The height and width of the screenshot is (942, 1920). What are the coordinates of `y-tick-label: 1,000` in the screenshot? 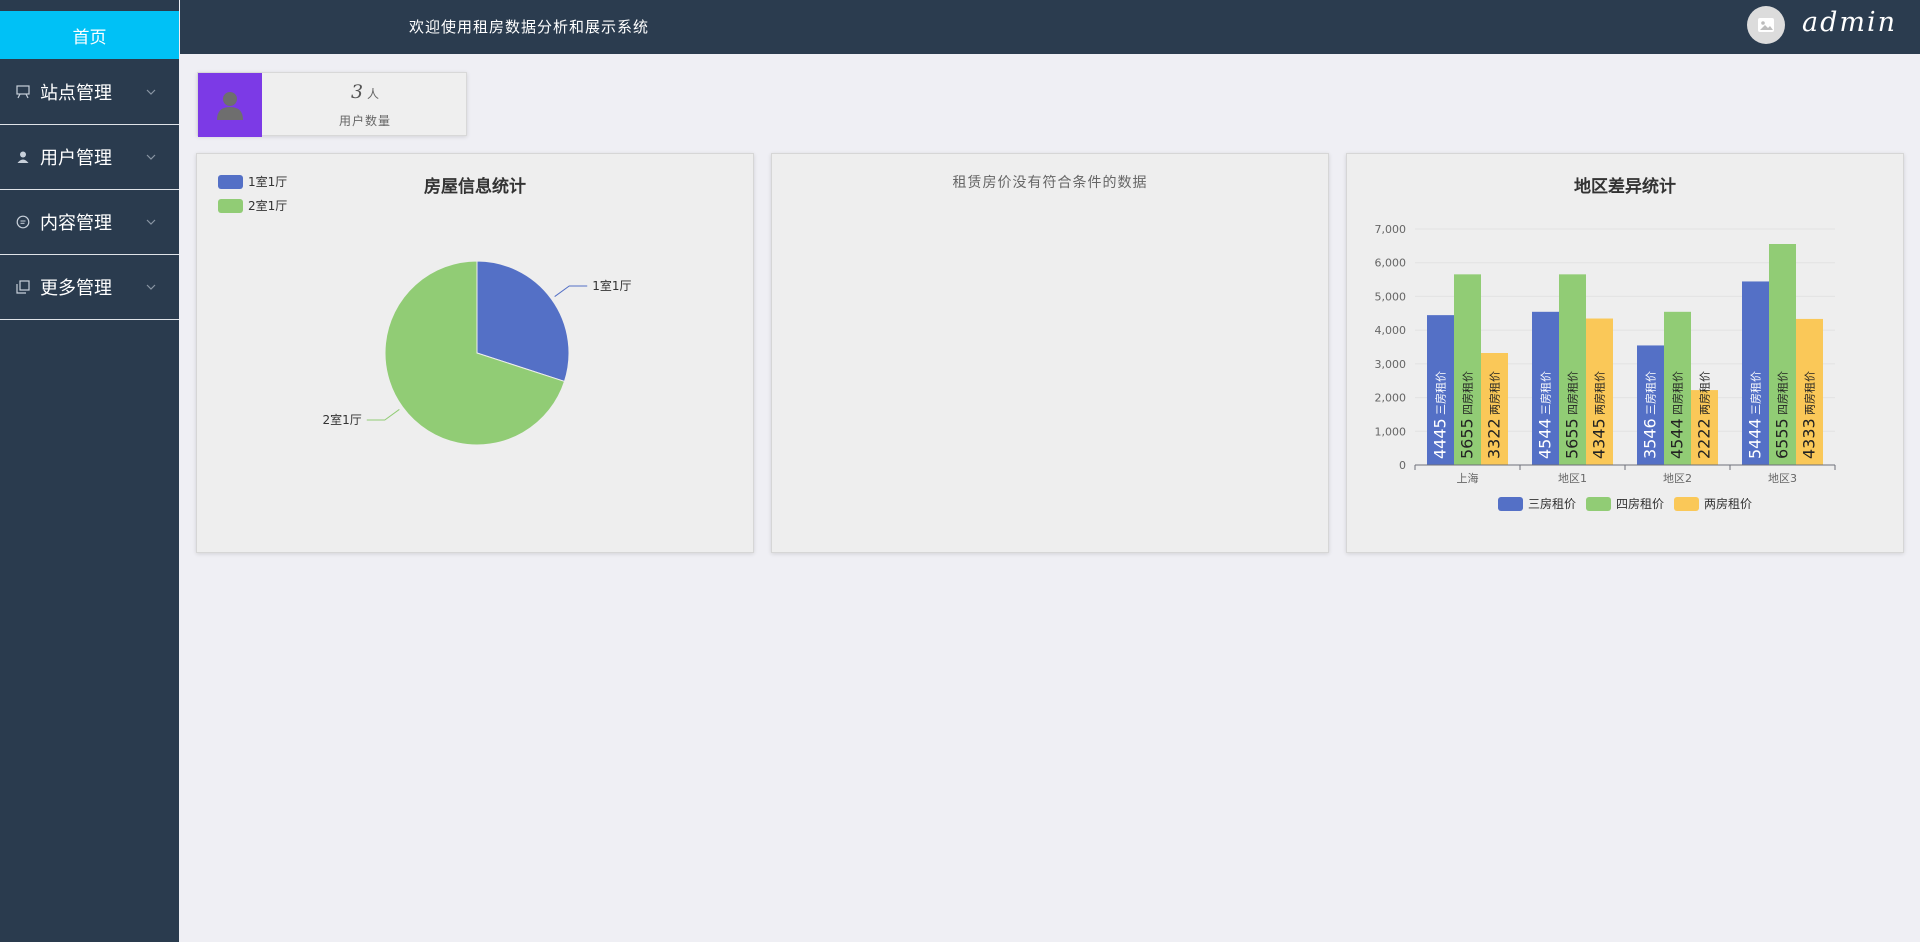 It's located at (1391, 431).